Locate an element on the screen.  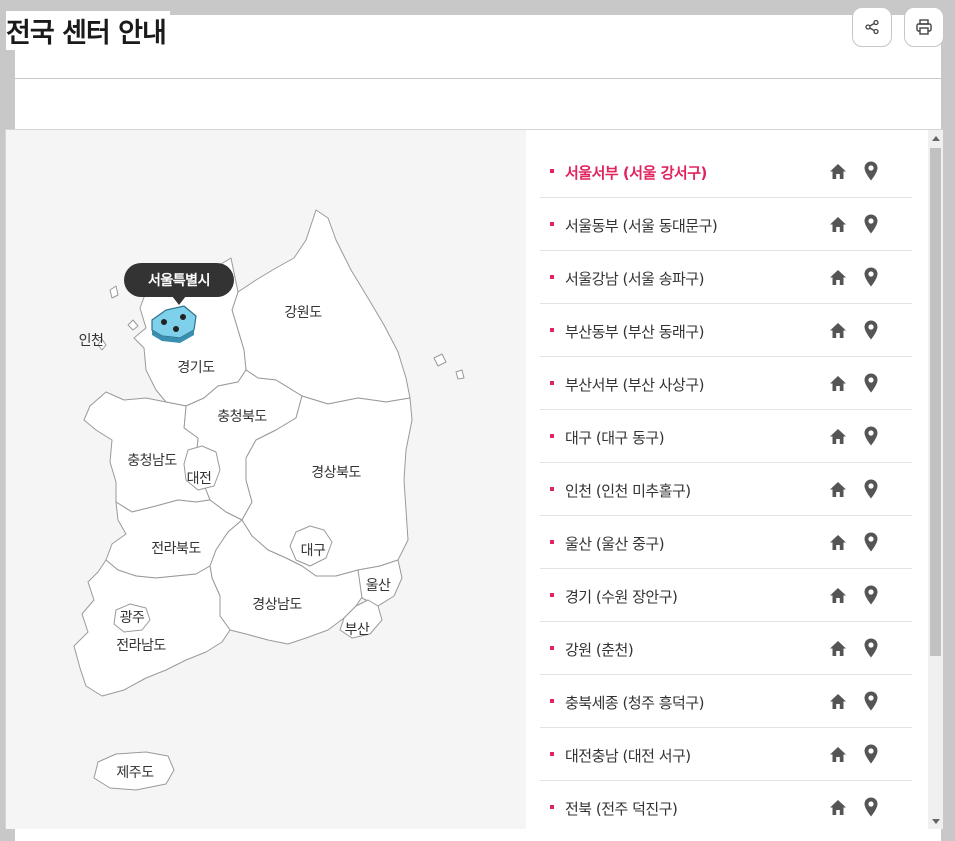
print-icon is located at coordinates (924, 27).